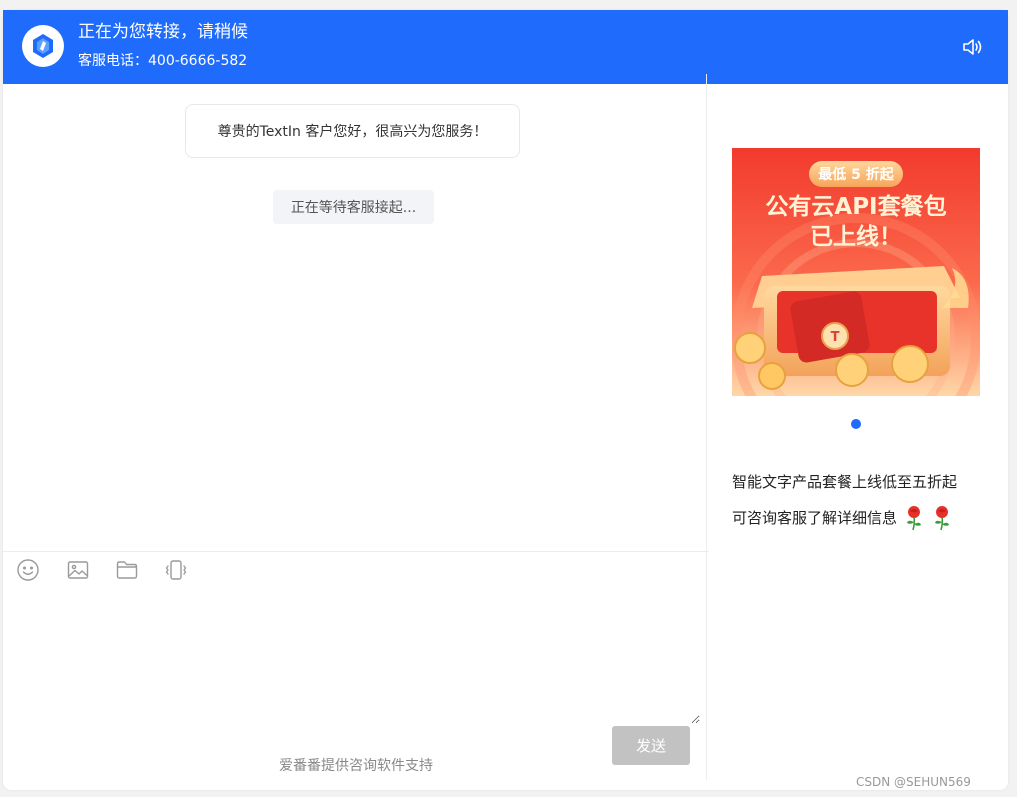 The height and width of the screenshot is (797, 1017). What do you see at coordinates (355, 657) in the screenshot?
I see `message-input` at bounding box center [355, 657].